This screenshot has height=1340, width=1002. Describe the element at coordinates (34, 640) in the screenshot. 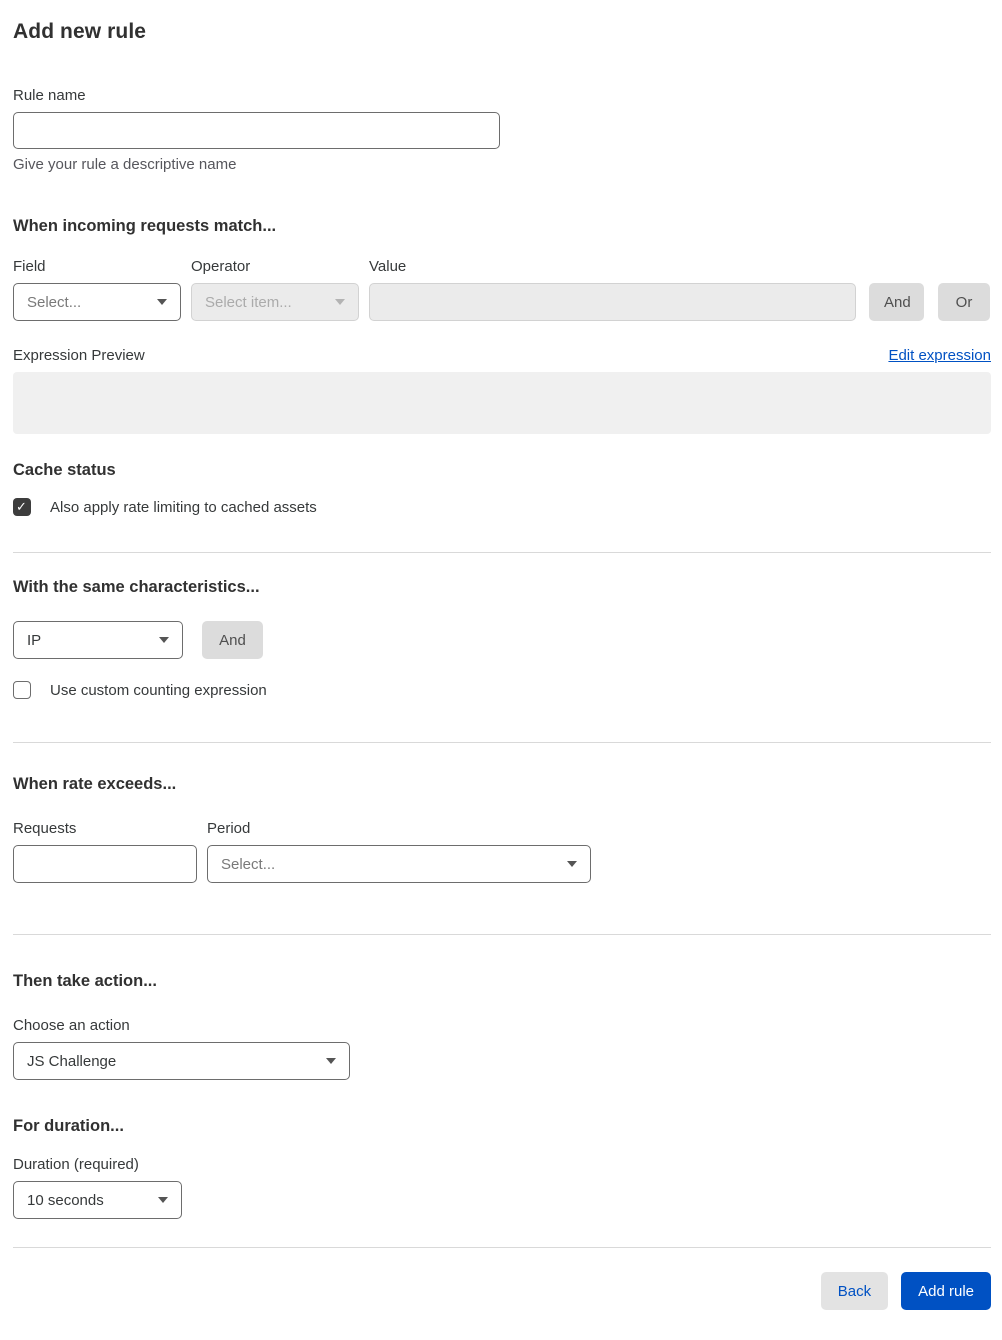

I see `characteristic-select-value: IP` at that location.